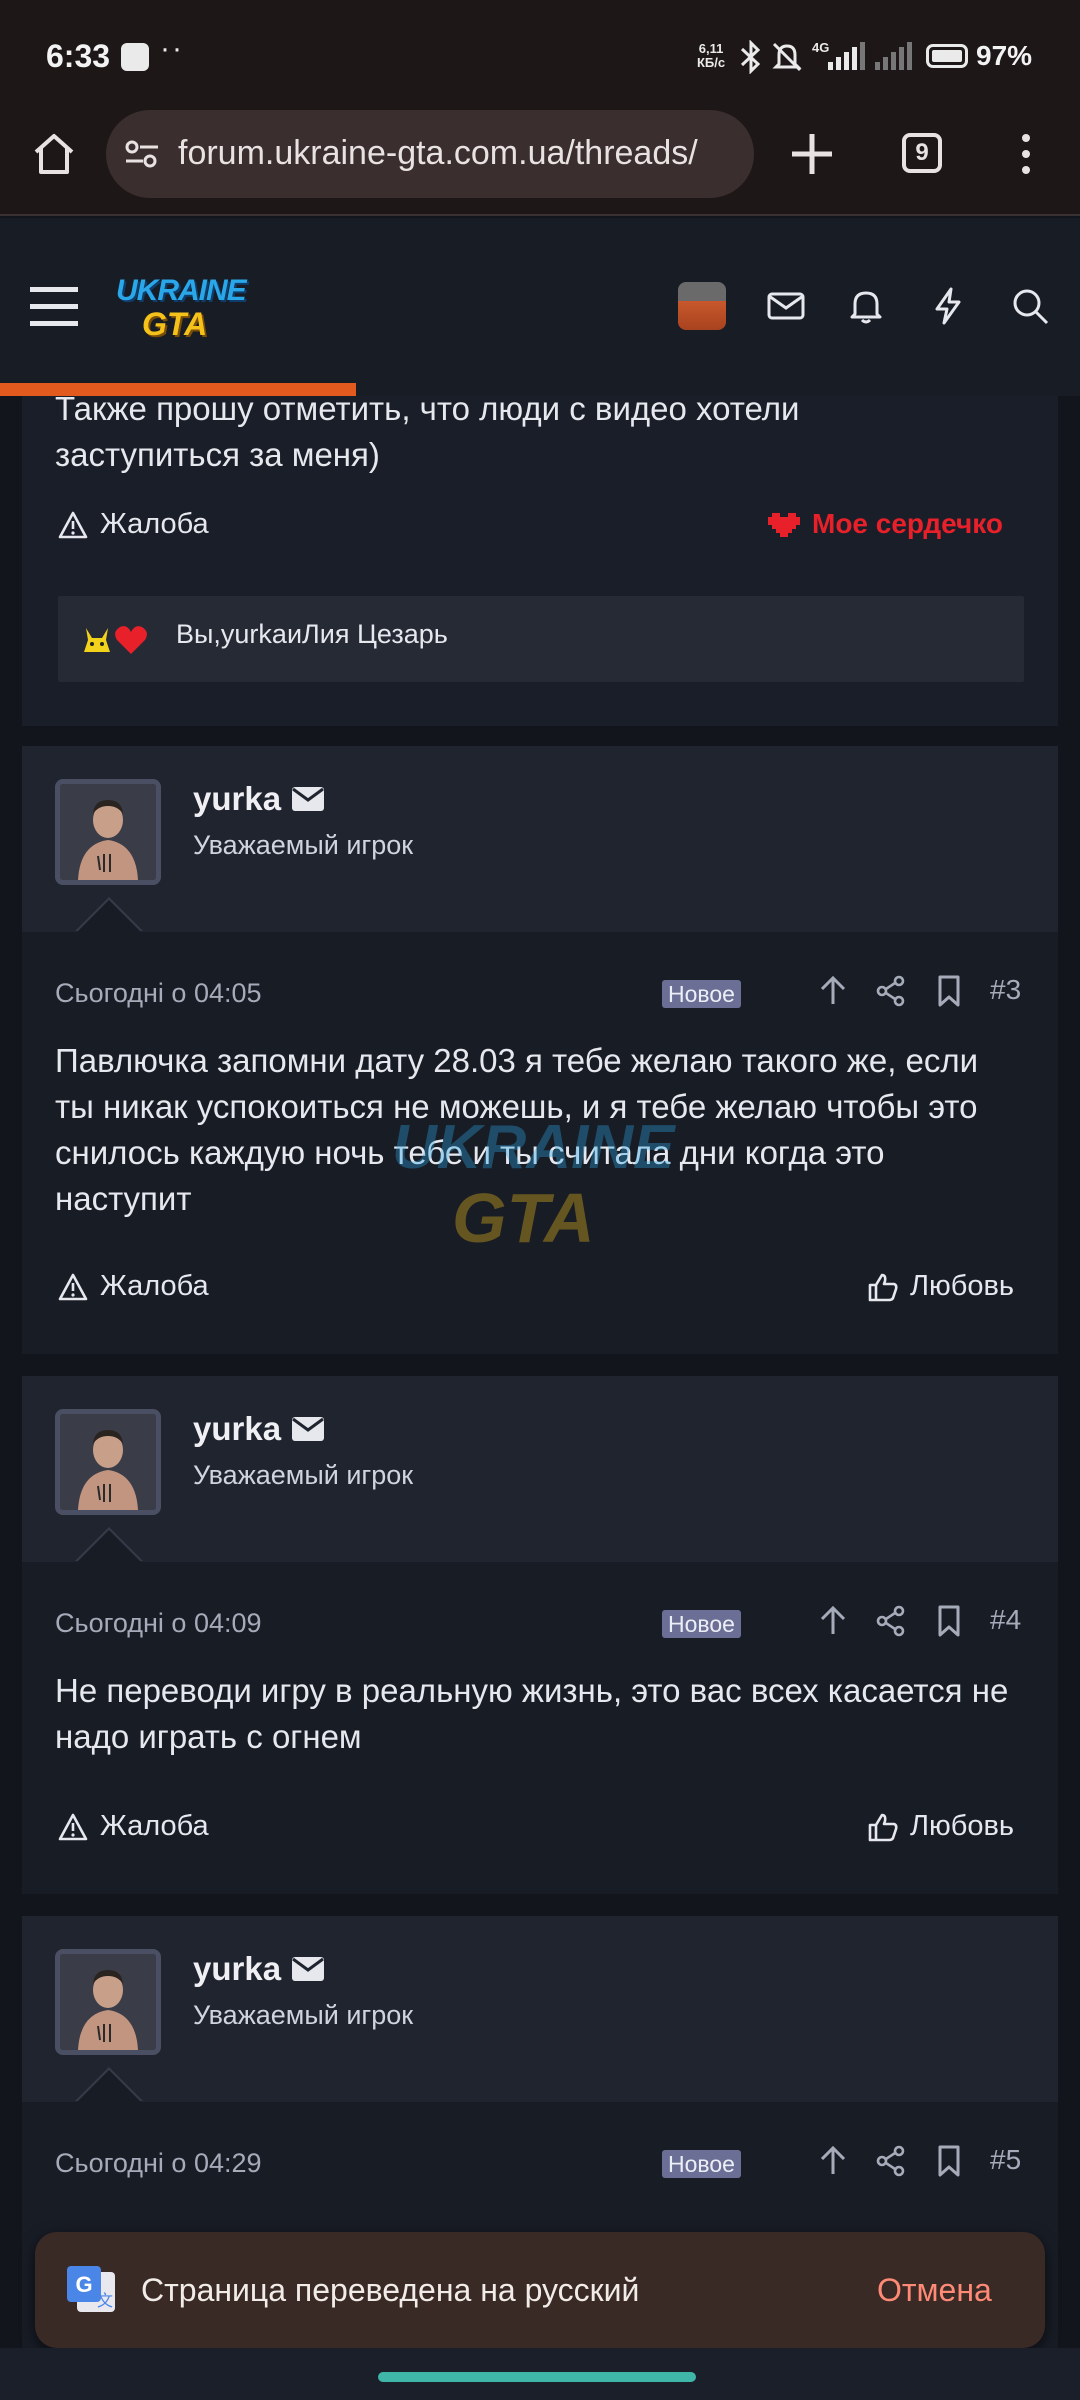 The height and width of the screenshot is (2400, 1080). I want to click on tab-switcher-button: 9, so click(922, 153).